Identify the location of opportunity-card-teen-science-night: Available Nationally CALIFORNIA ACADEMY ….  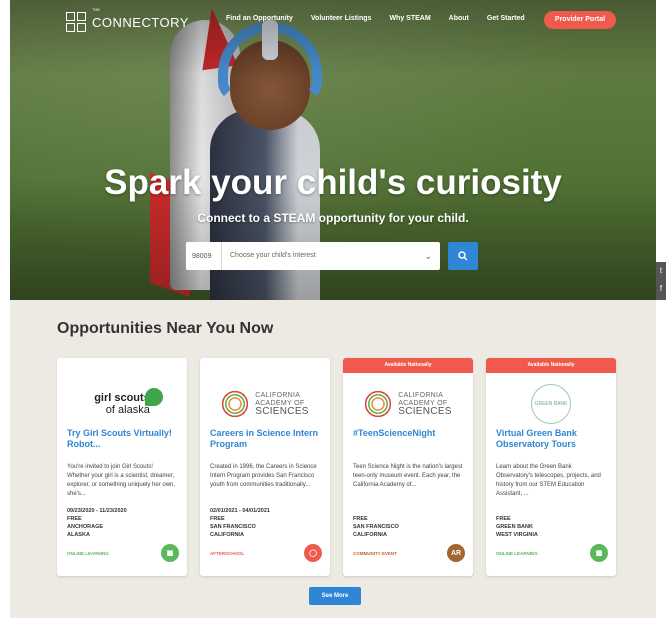
(408, 467).